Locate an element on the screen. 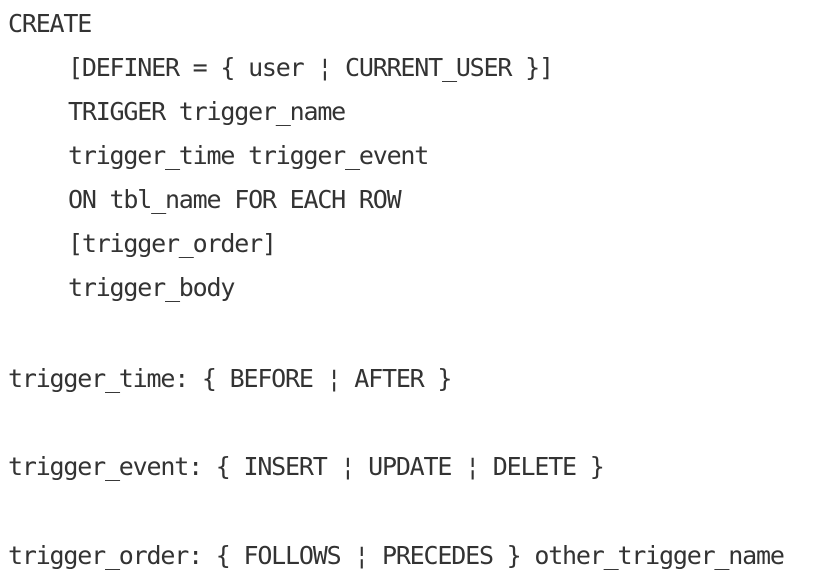 This screenshot has height=578, width=836. trigger-name-line: TRIGGER trigger_name is located at coordinates (207, 111).